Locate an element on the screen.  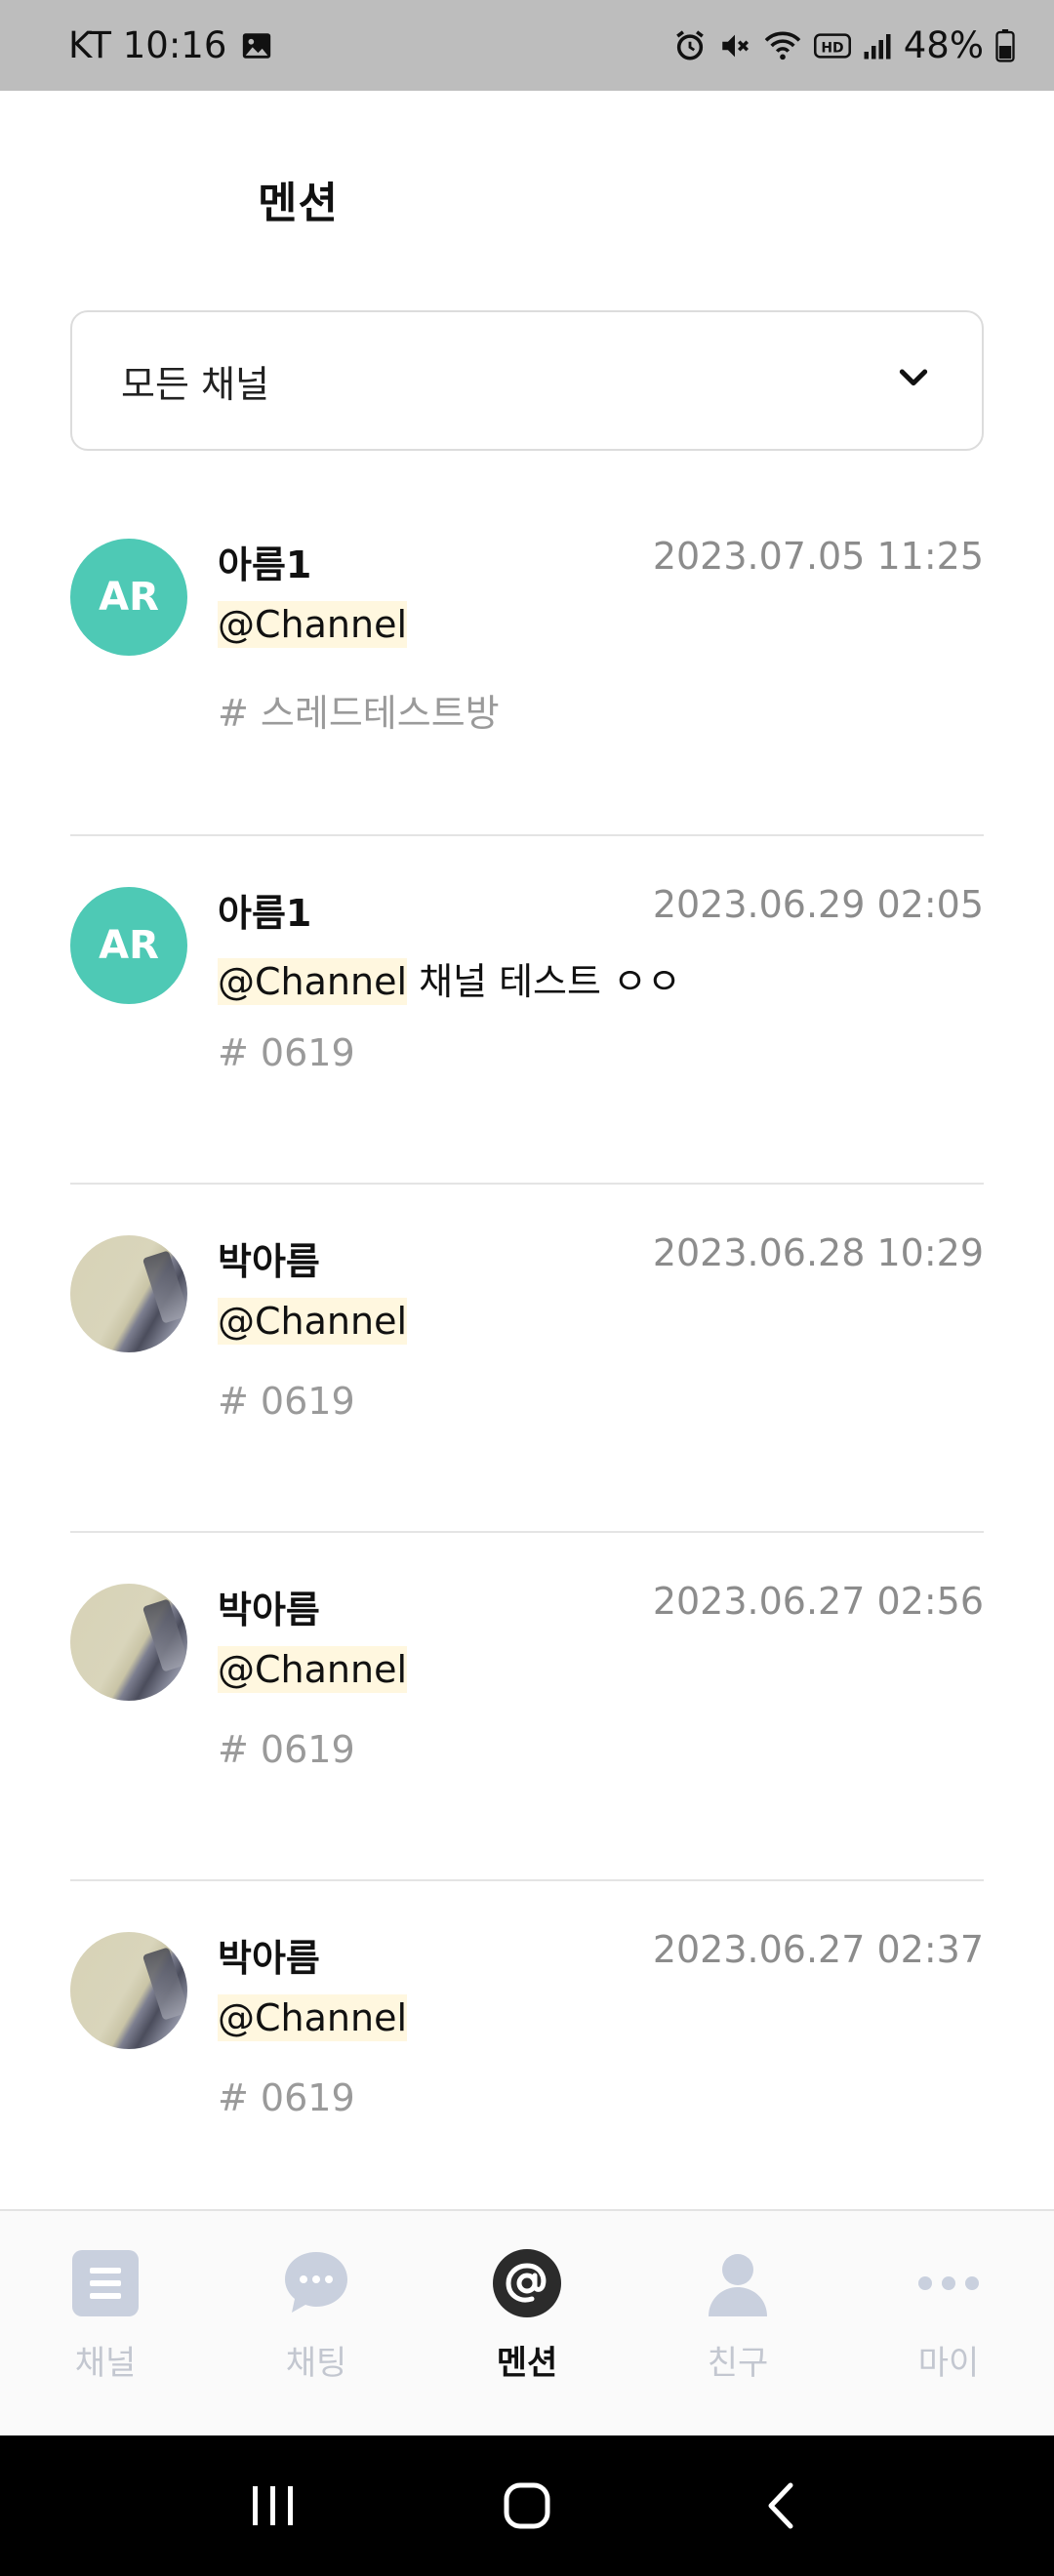
mention-timestamp: 2023.06.29 02:05 is located at coordinates (818, 904).